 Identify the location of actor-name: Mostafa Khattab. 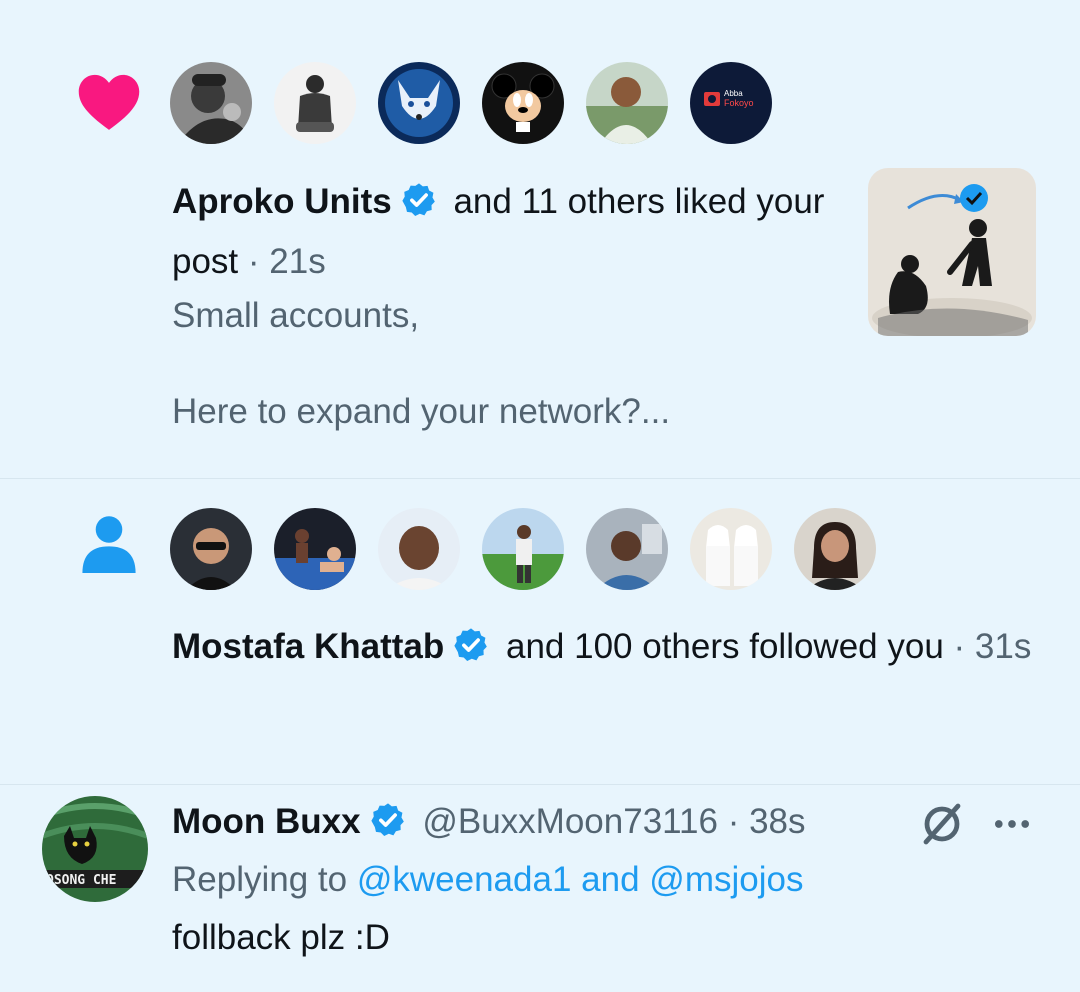
(308, 646).